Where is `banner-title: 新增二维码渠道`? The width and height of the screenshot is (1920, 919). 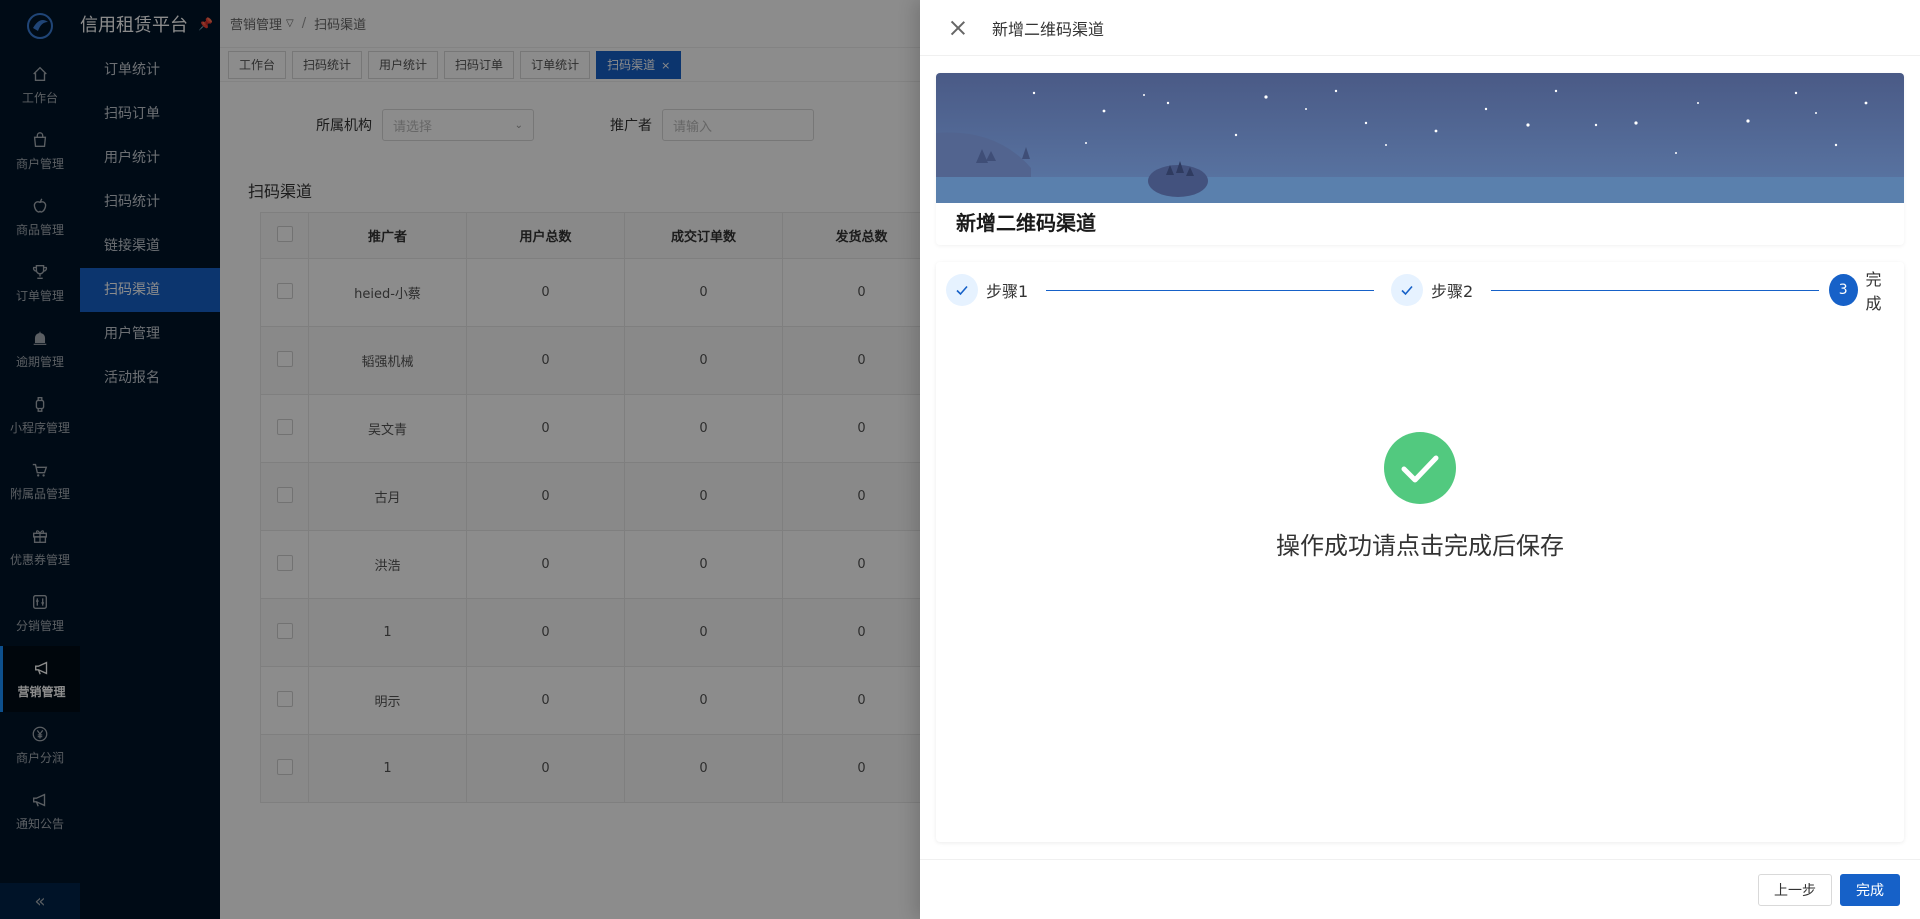
banner-title: 新增二维码渠道 is located at coordinates (1026, 223).